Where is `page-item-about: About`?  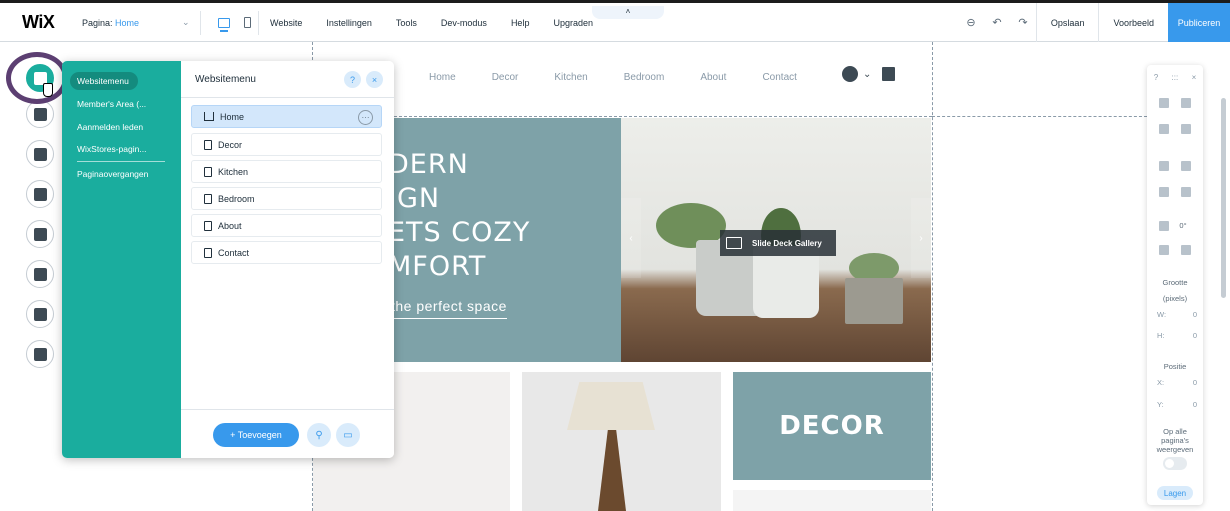
page-item-about: About is located at coordinates (286, 225).